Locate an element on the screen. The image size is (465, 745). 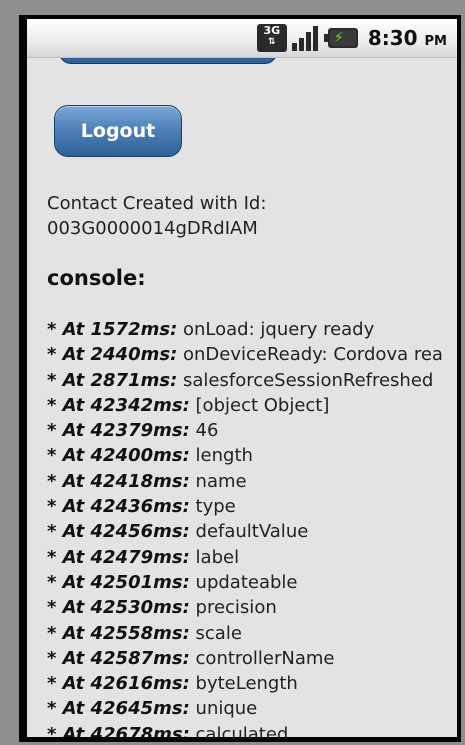
console-log-entry: * At 42616ms: byteLength is located at coordinates (252, 683).